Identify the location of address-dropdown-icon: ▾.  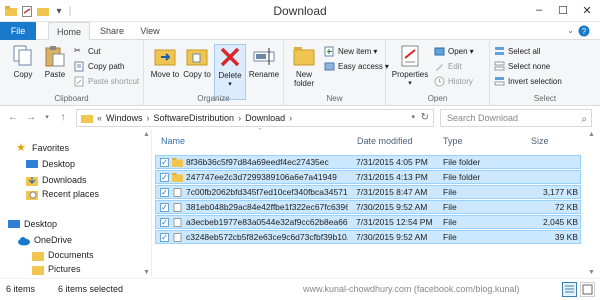
(413, 117).